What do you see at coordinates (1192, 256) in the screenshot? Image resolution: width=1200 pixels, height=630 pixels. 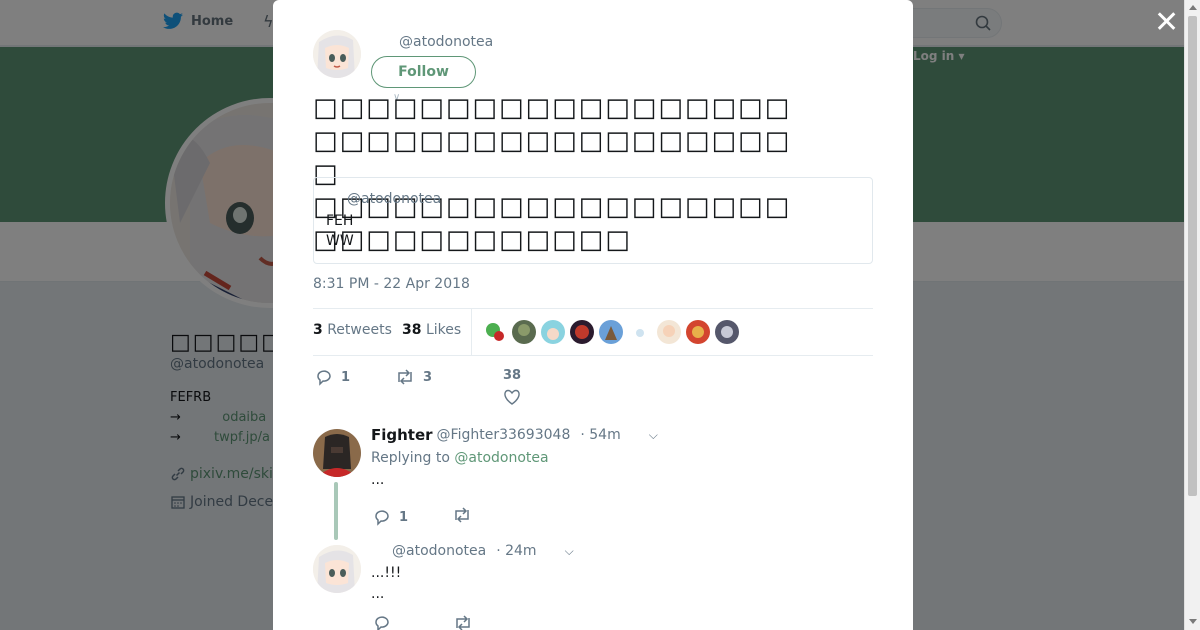 I see `scrollbar-thumb` at bounding box center [1192, 256].